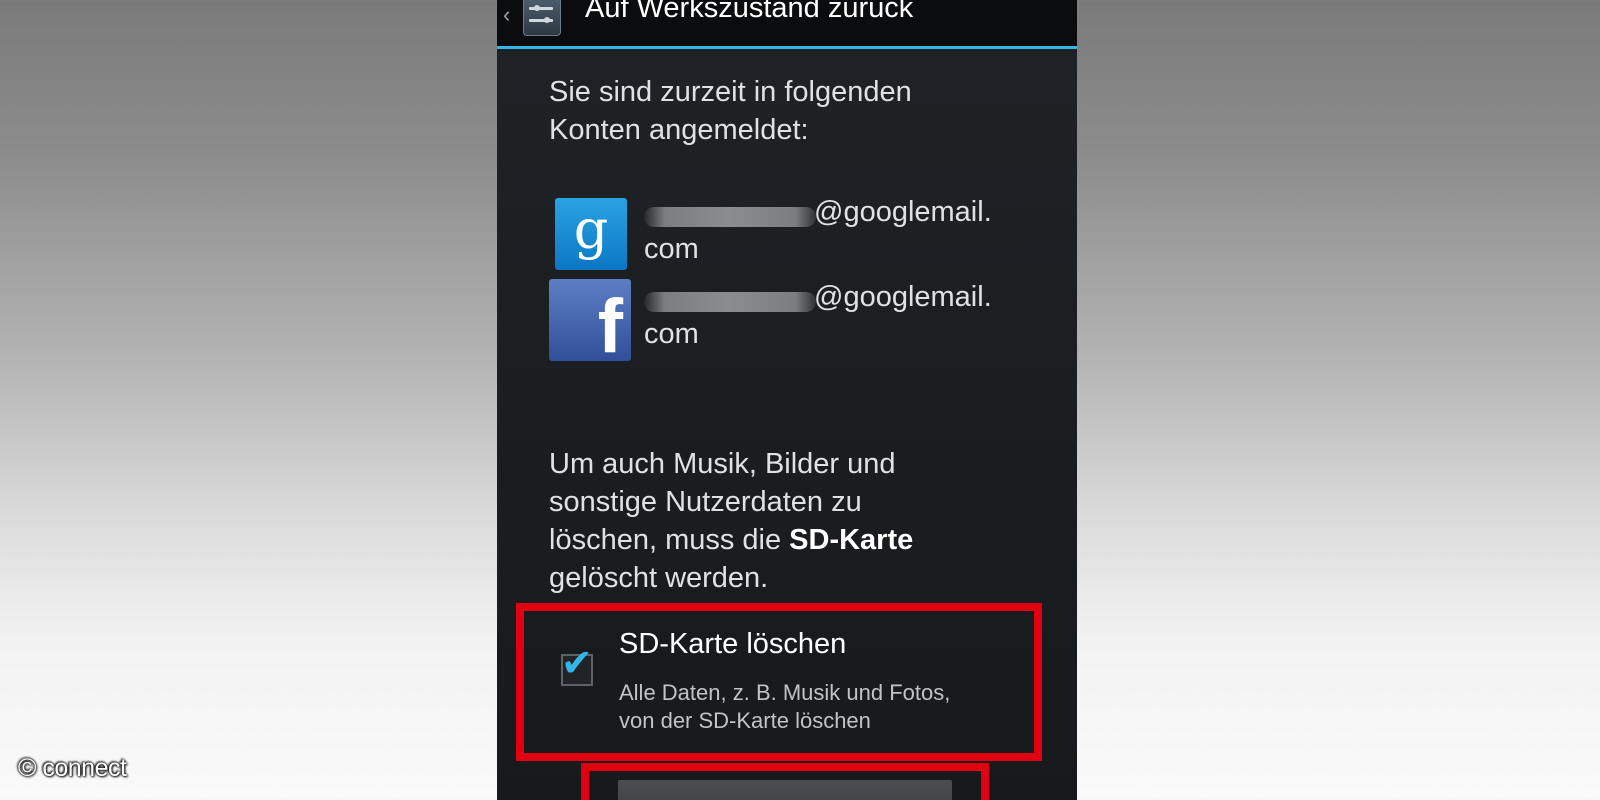 The width and height of the screenshot is (1600, 800). Describe the element at coordinates (749, 12) in the screenshot. I see `page-title: Auf Werkszustand zurück` at that location.